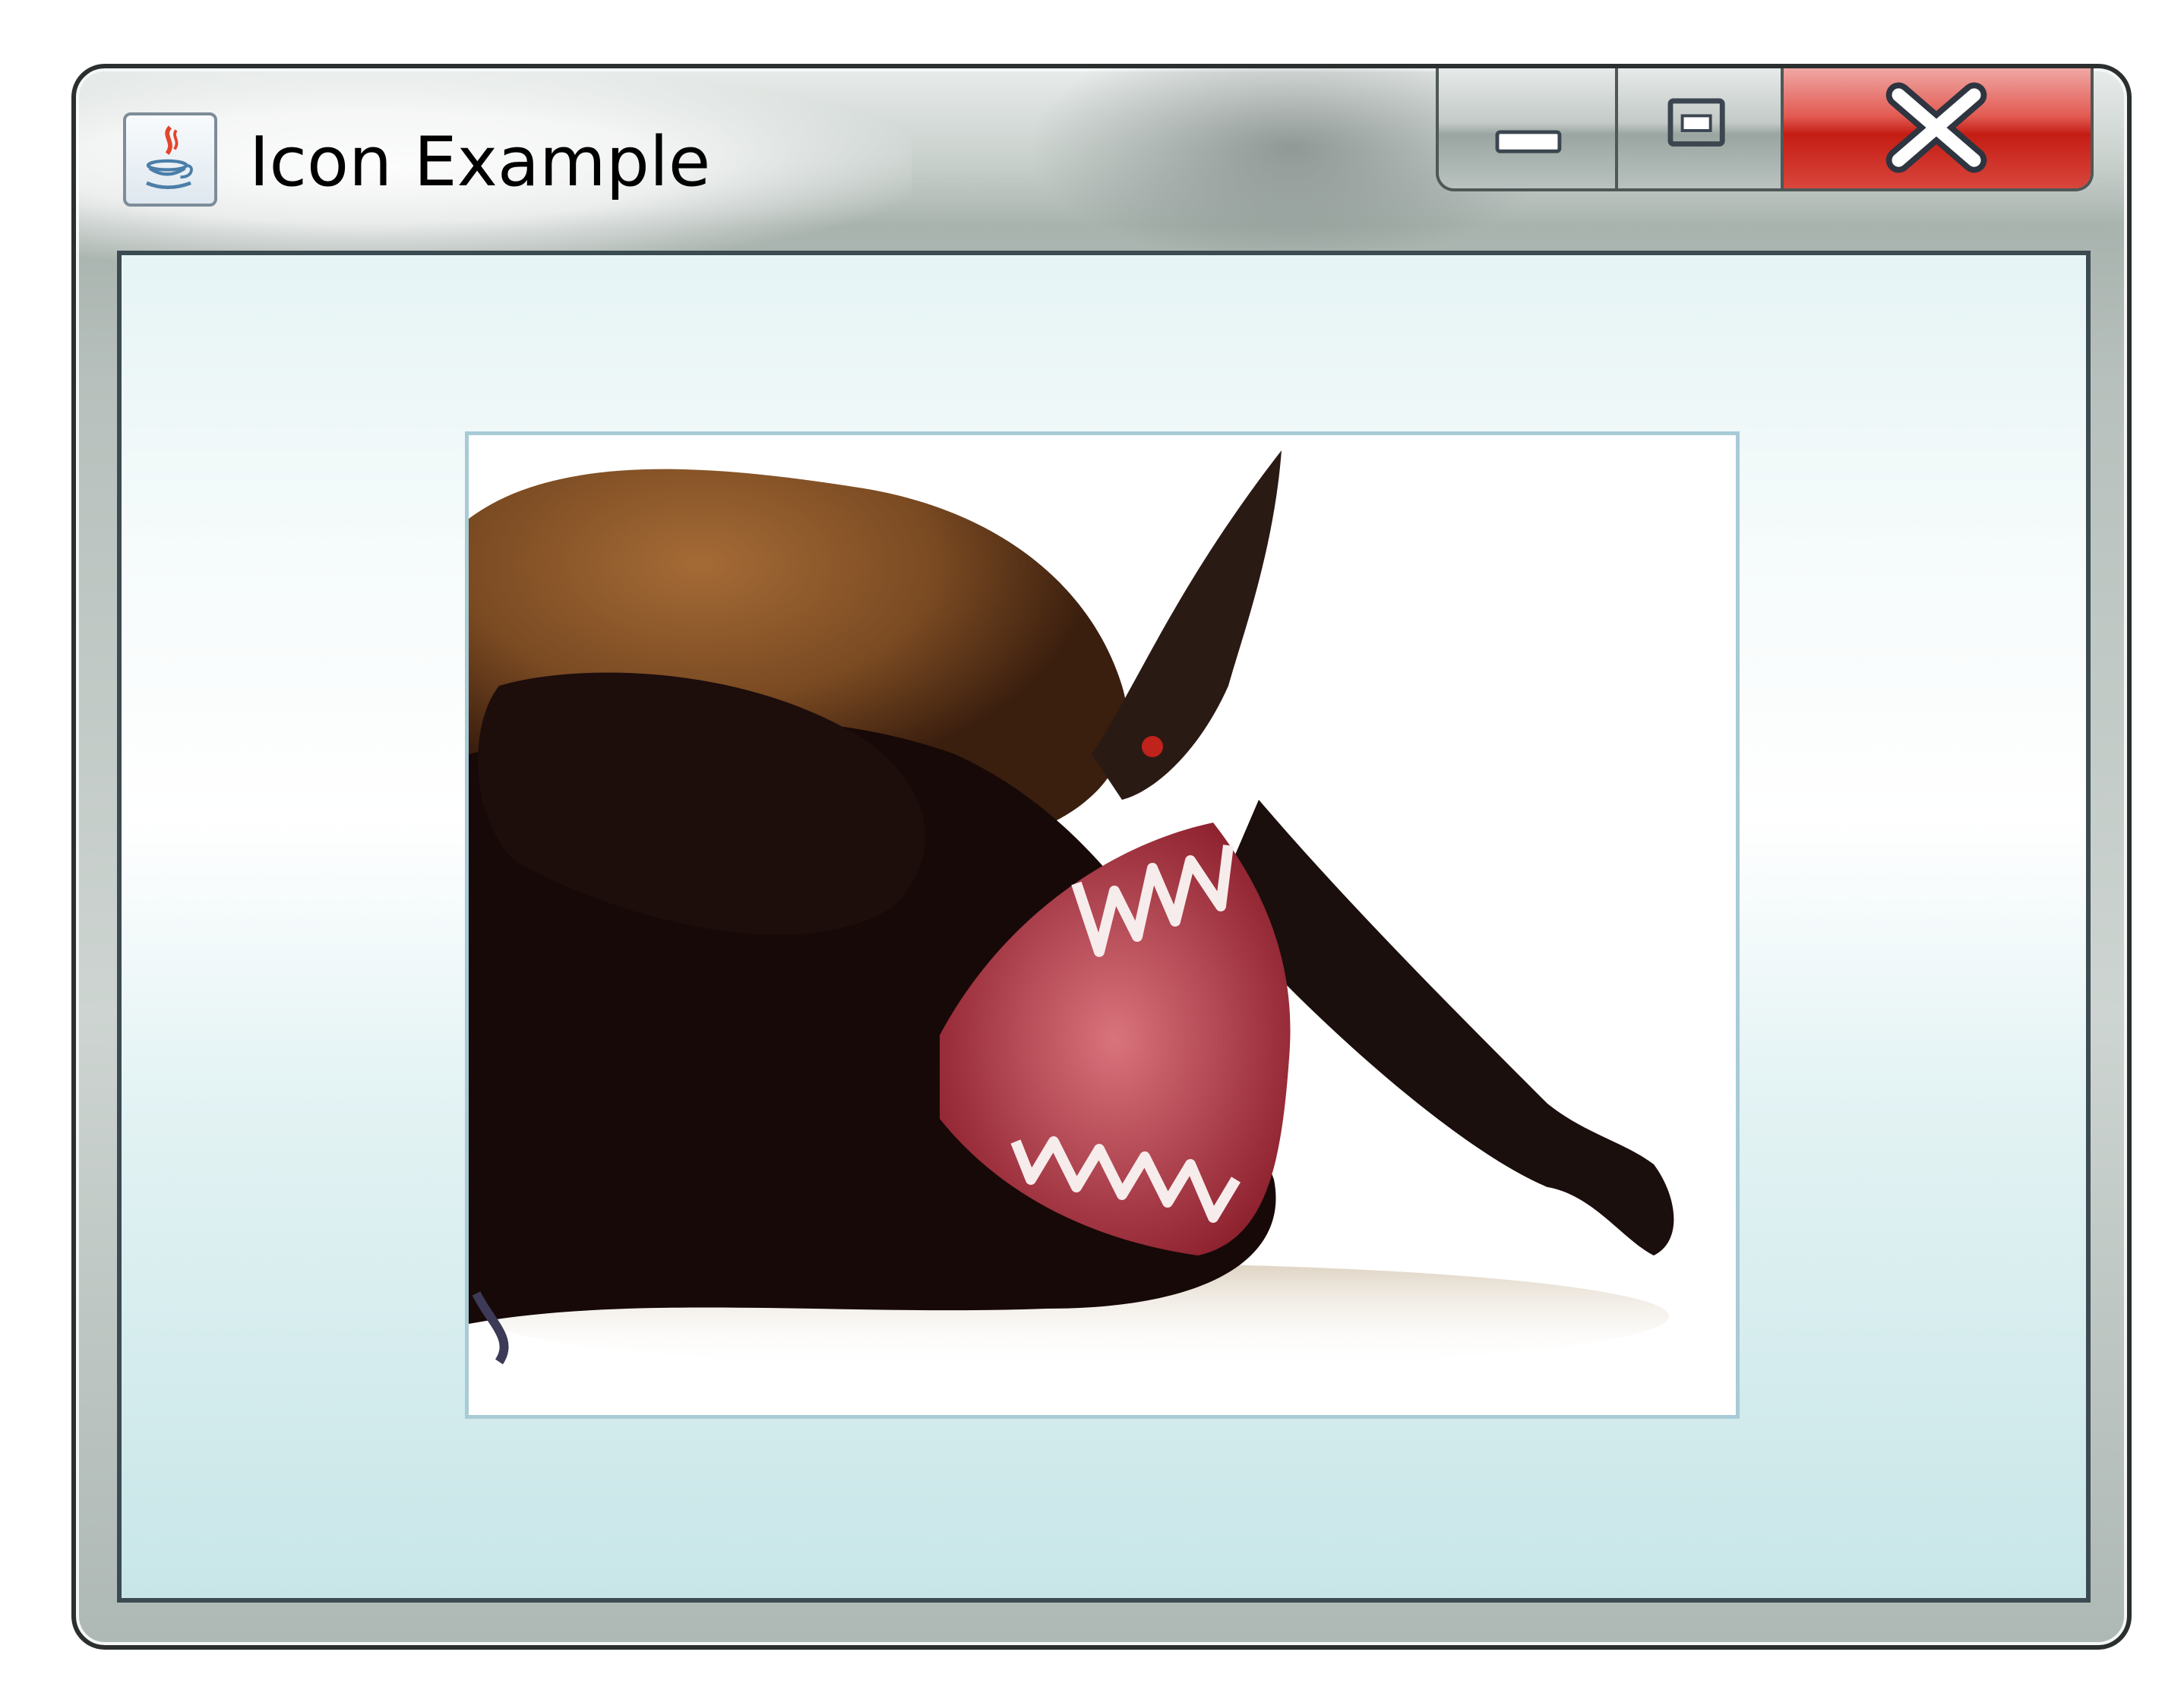 Image resolution: width=2184 pixels, height=1696 pixels. I want to click on java-cup-icon, so click(170, 159).